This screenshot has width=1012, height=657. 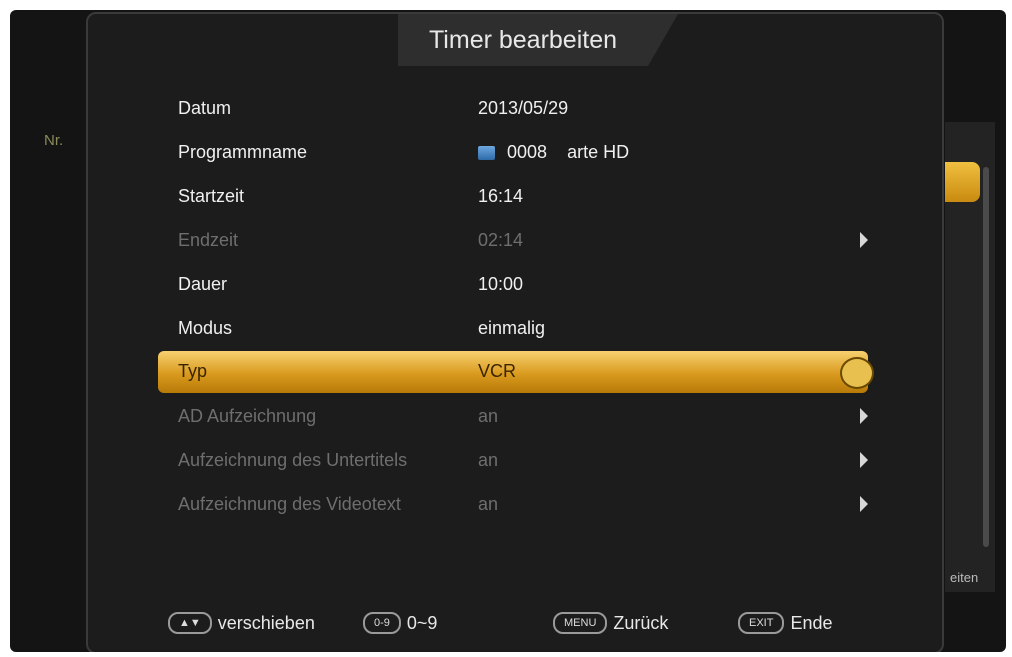 I want to click on footer-label: 0~9, so click(x=422, y=622).